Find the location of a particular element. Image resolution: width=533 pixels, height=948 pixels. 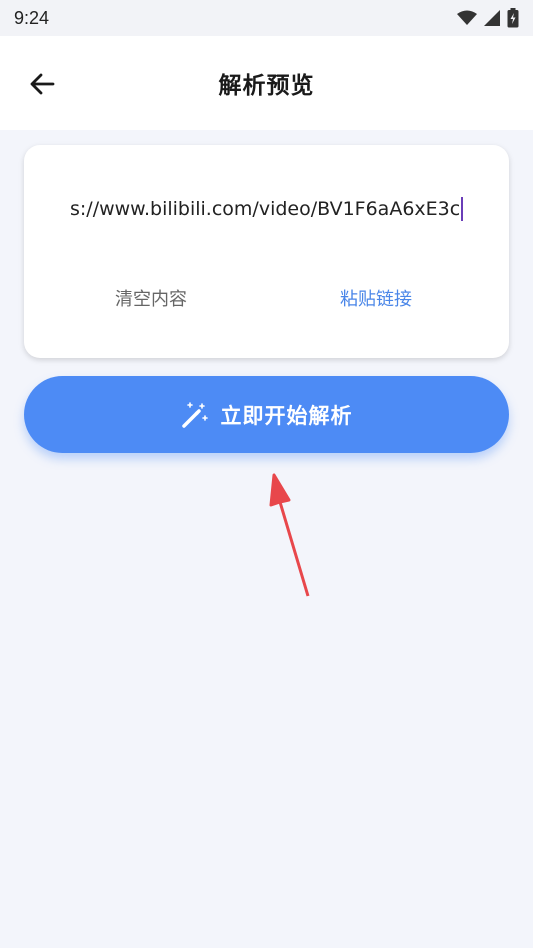

wifi-icon is located at coordinates (467, 17).